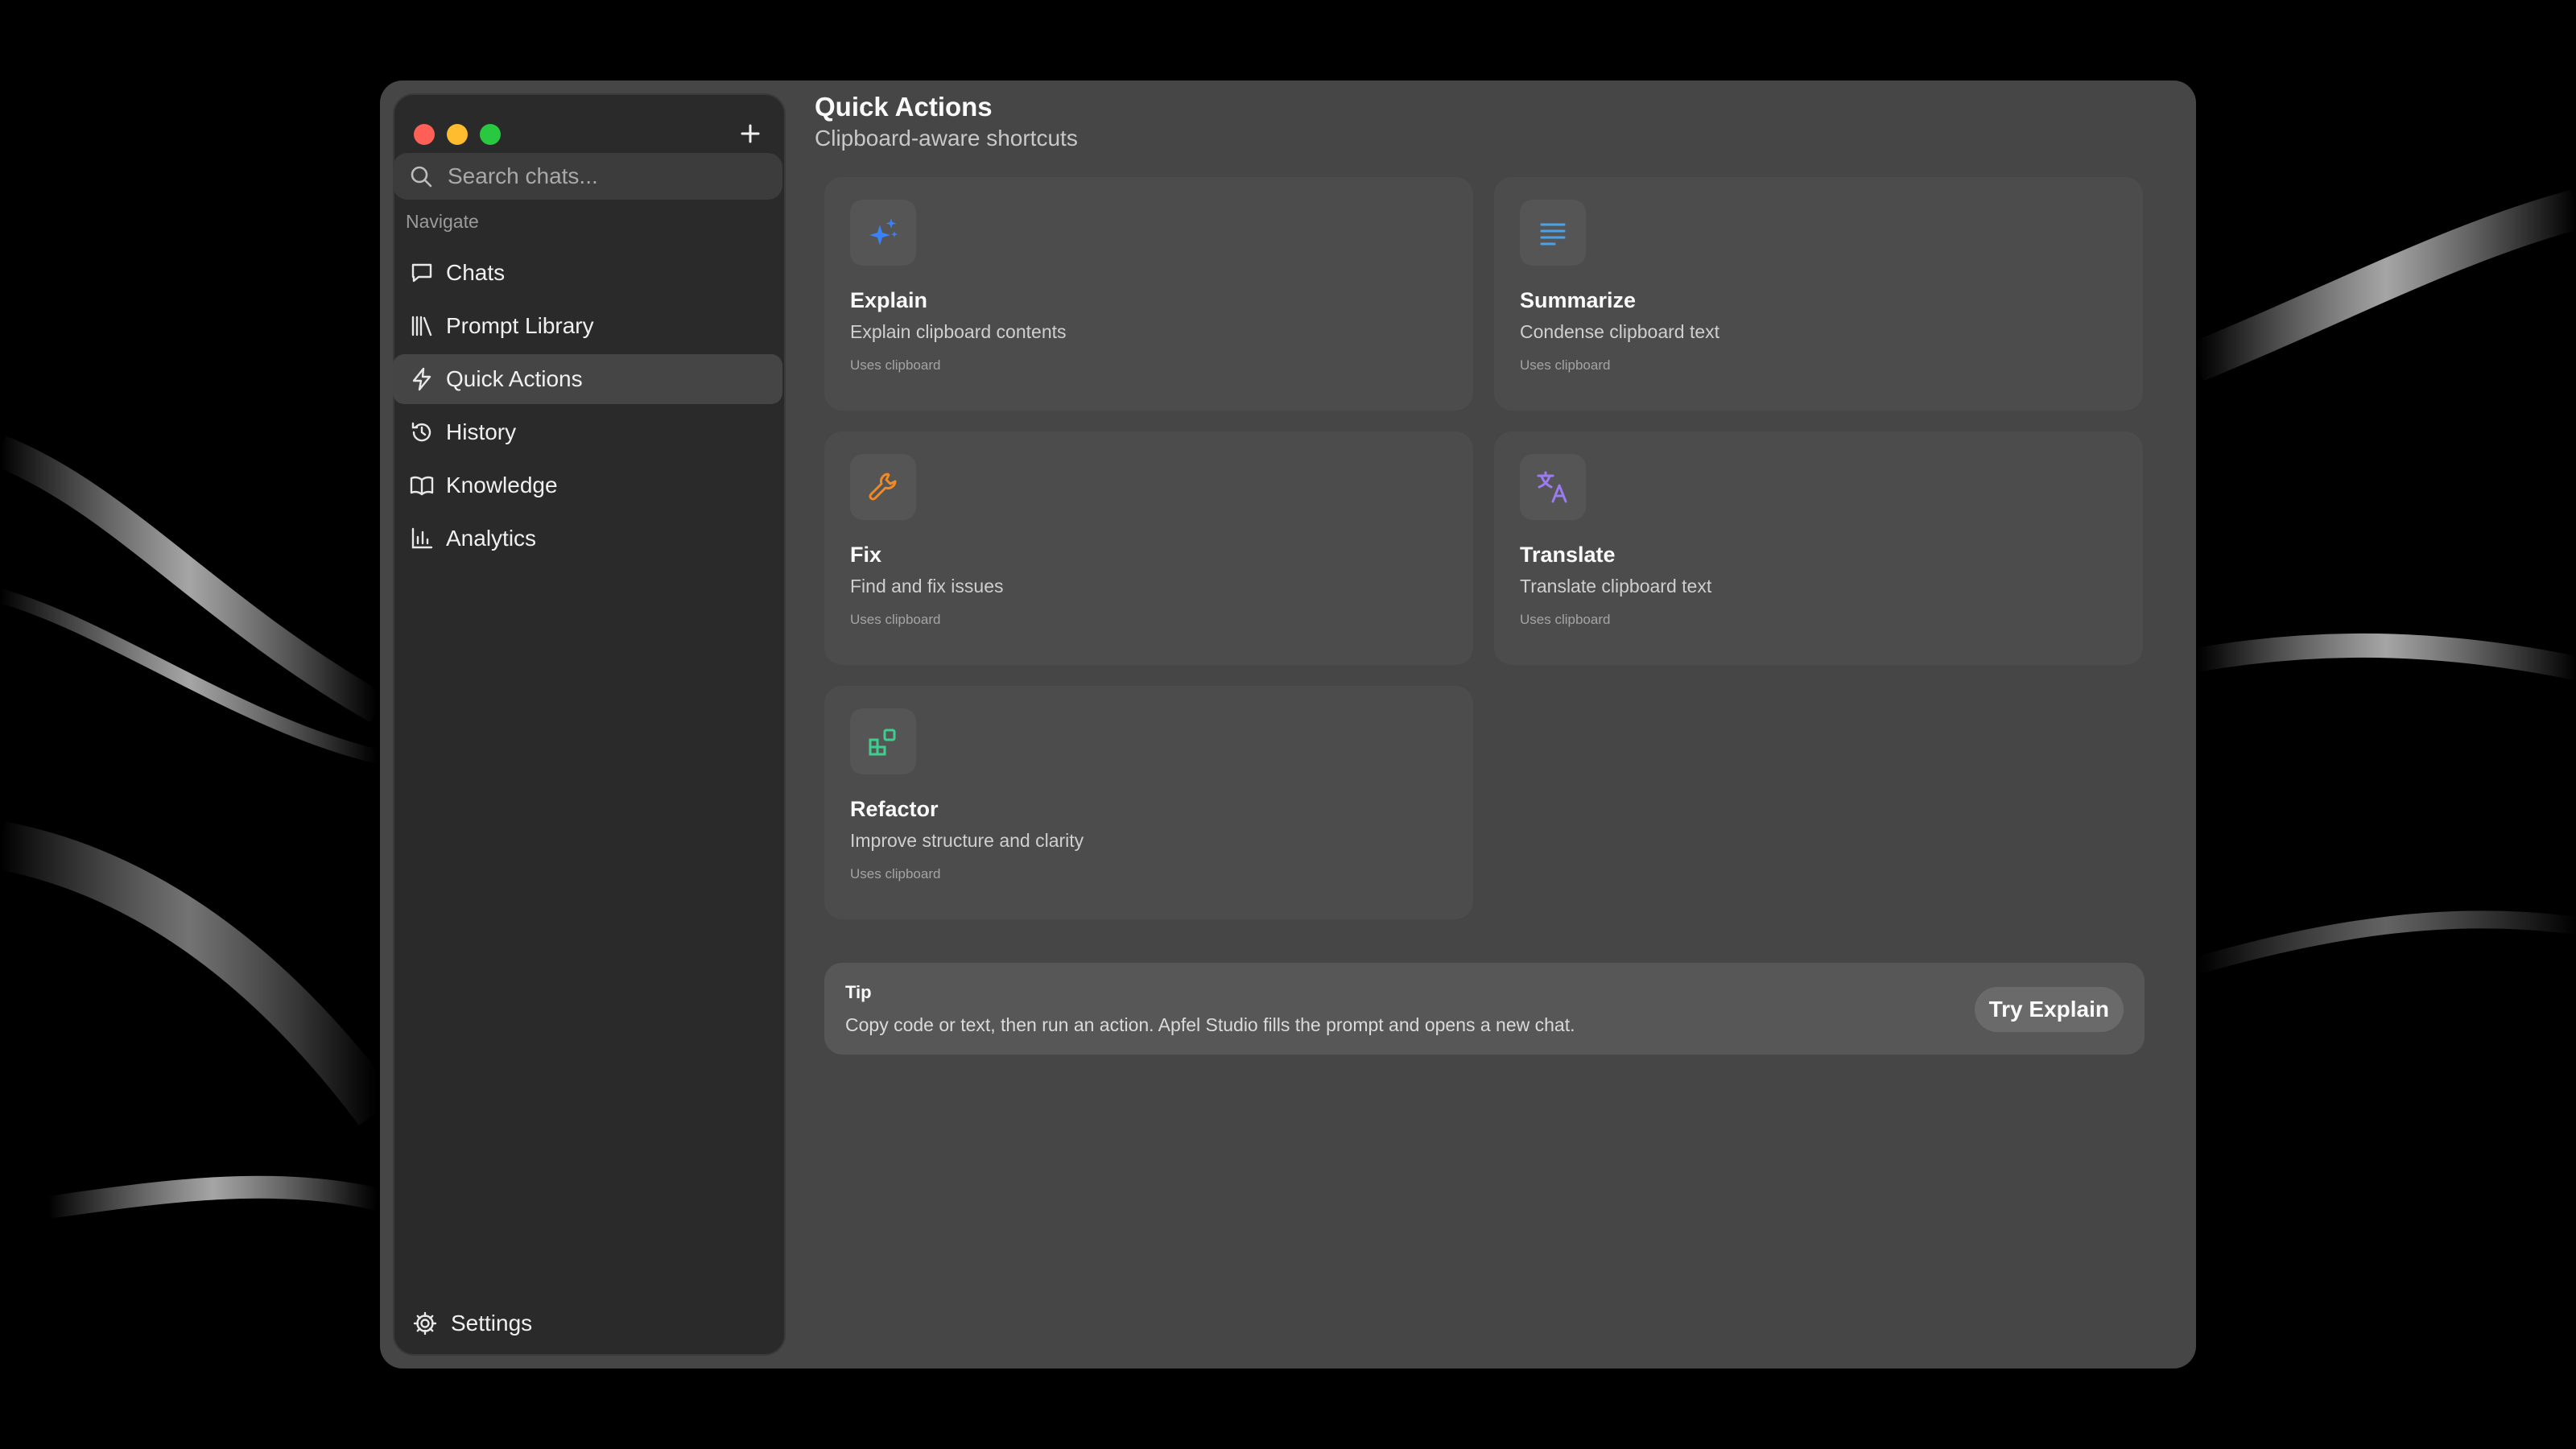 This screenshot has width=2576, height=1449. I want to click on bar-chart-icon, so click(422, 538).